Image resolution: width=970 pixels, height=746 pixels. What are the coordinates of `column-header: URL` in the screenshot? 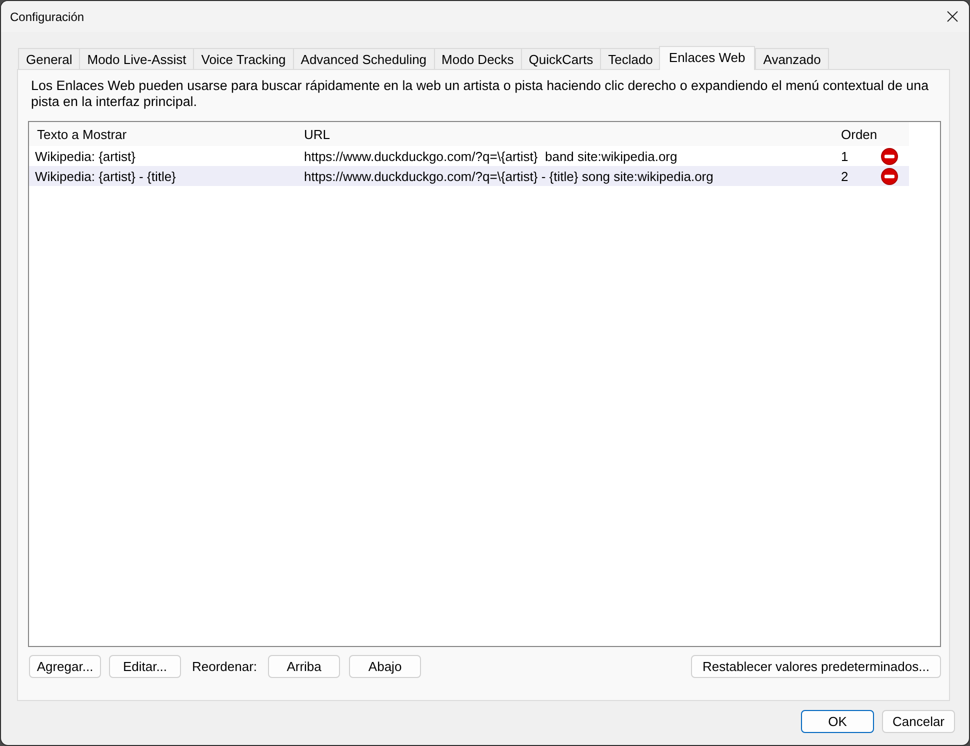 It's located at (566, 134).